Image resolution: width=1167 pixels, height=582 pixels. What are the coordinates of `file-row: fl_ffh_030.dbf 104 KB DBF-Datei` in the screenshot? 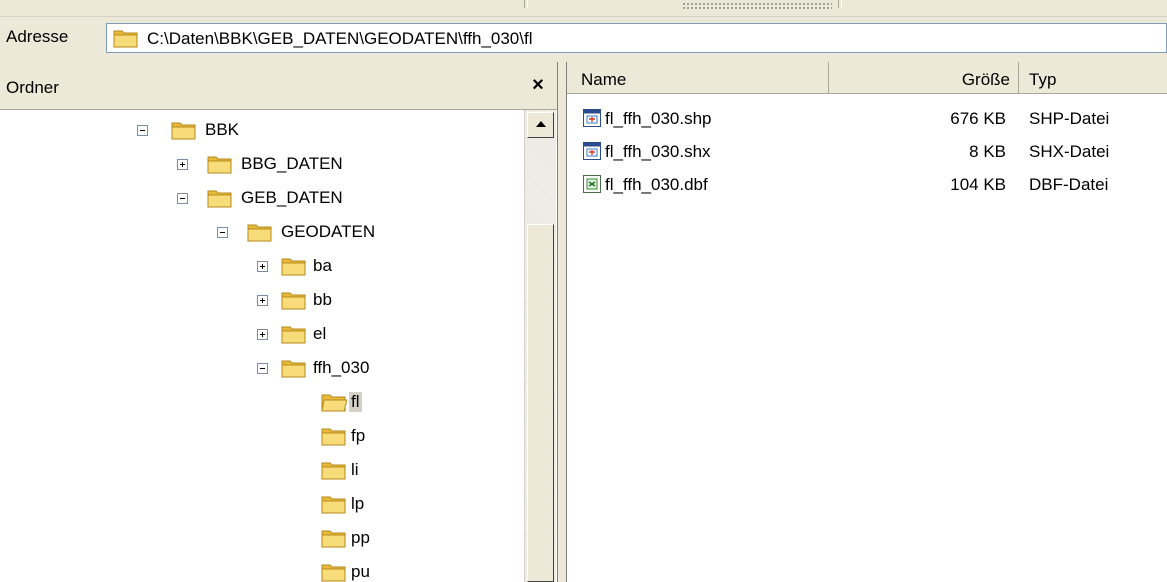 It's located at (867, 185).